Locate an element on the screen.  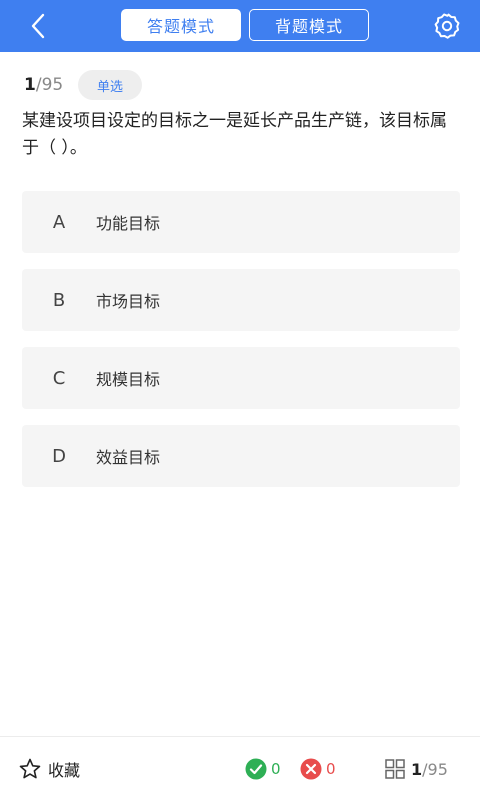
tab-answer-mode: 答题模式 is located at coordinates (181, 25).